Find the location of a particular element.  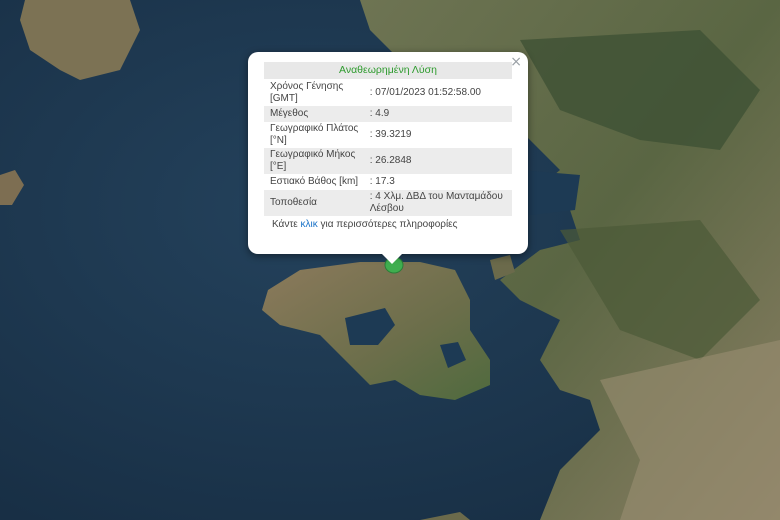

more-info-text: Κάντε κλικ για περισσότερες πληροφορίες is located at coordinates (388, 224).